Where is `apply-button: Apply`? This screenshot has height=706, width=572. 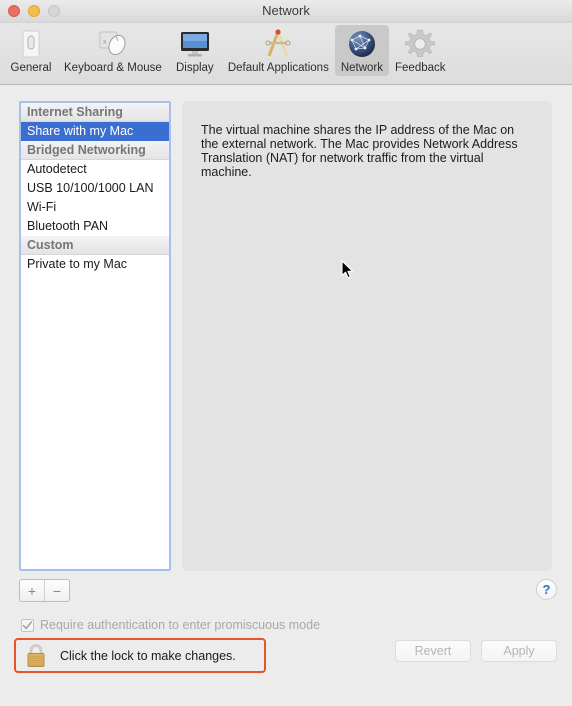
apply-button: Apply is located at coordinates (519, 651).